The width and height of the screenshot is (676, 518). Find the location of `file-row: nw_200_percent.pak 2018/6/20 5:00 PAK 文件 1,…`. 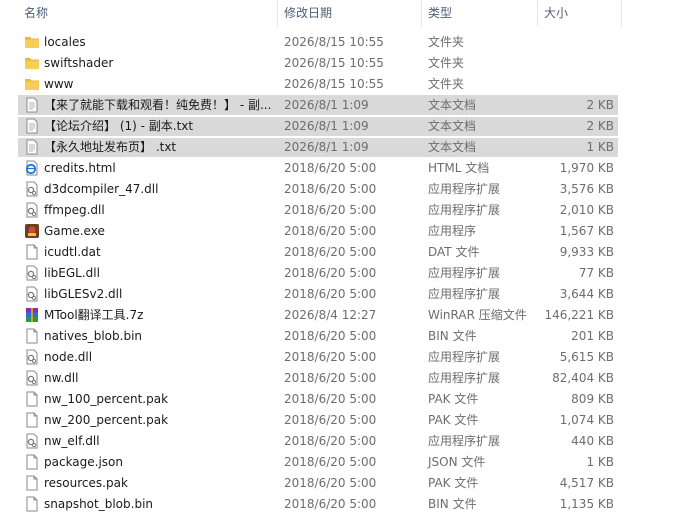

file-row: nw_200_percent.pak 2018/6/20 5:00 PAK 文件 1,… is located at coordinates (338, 420).